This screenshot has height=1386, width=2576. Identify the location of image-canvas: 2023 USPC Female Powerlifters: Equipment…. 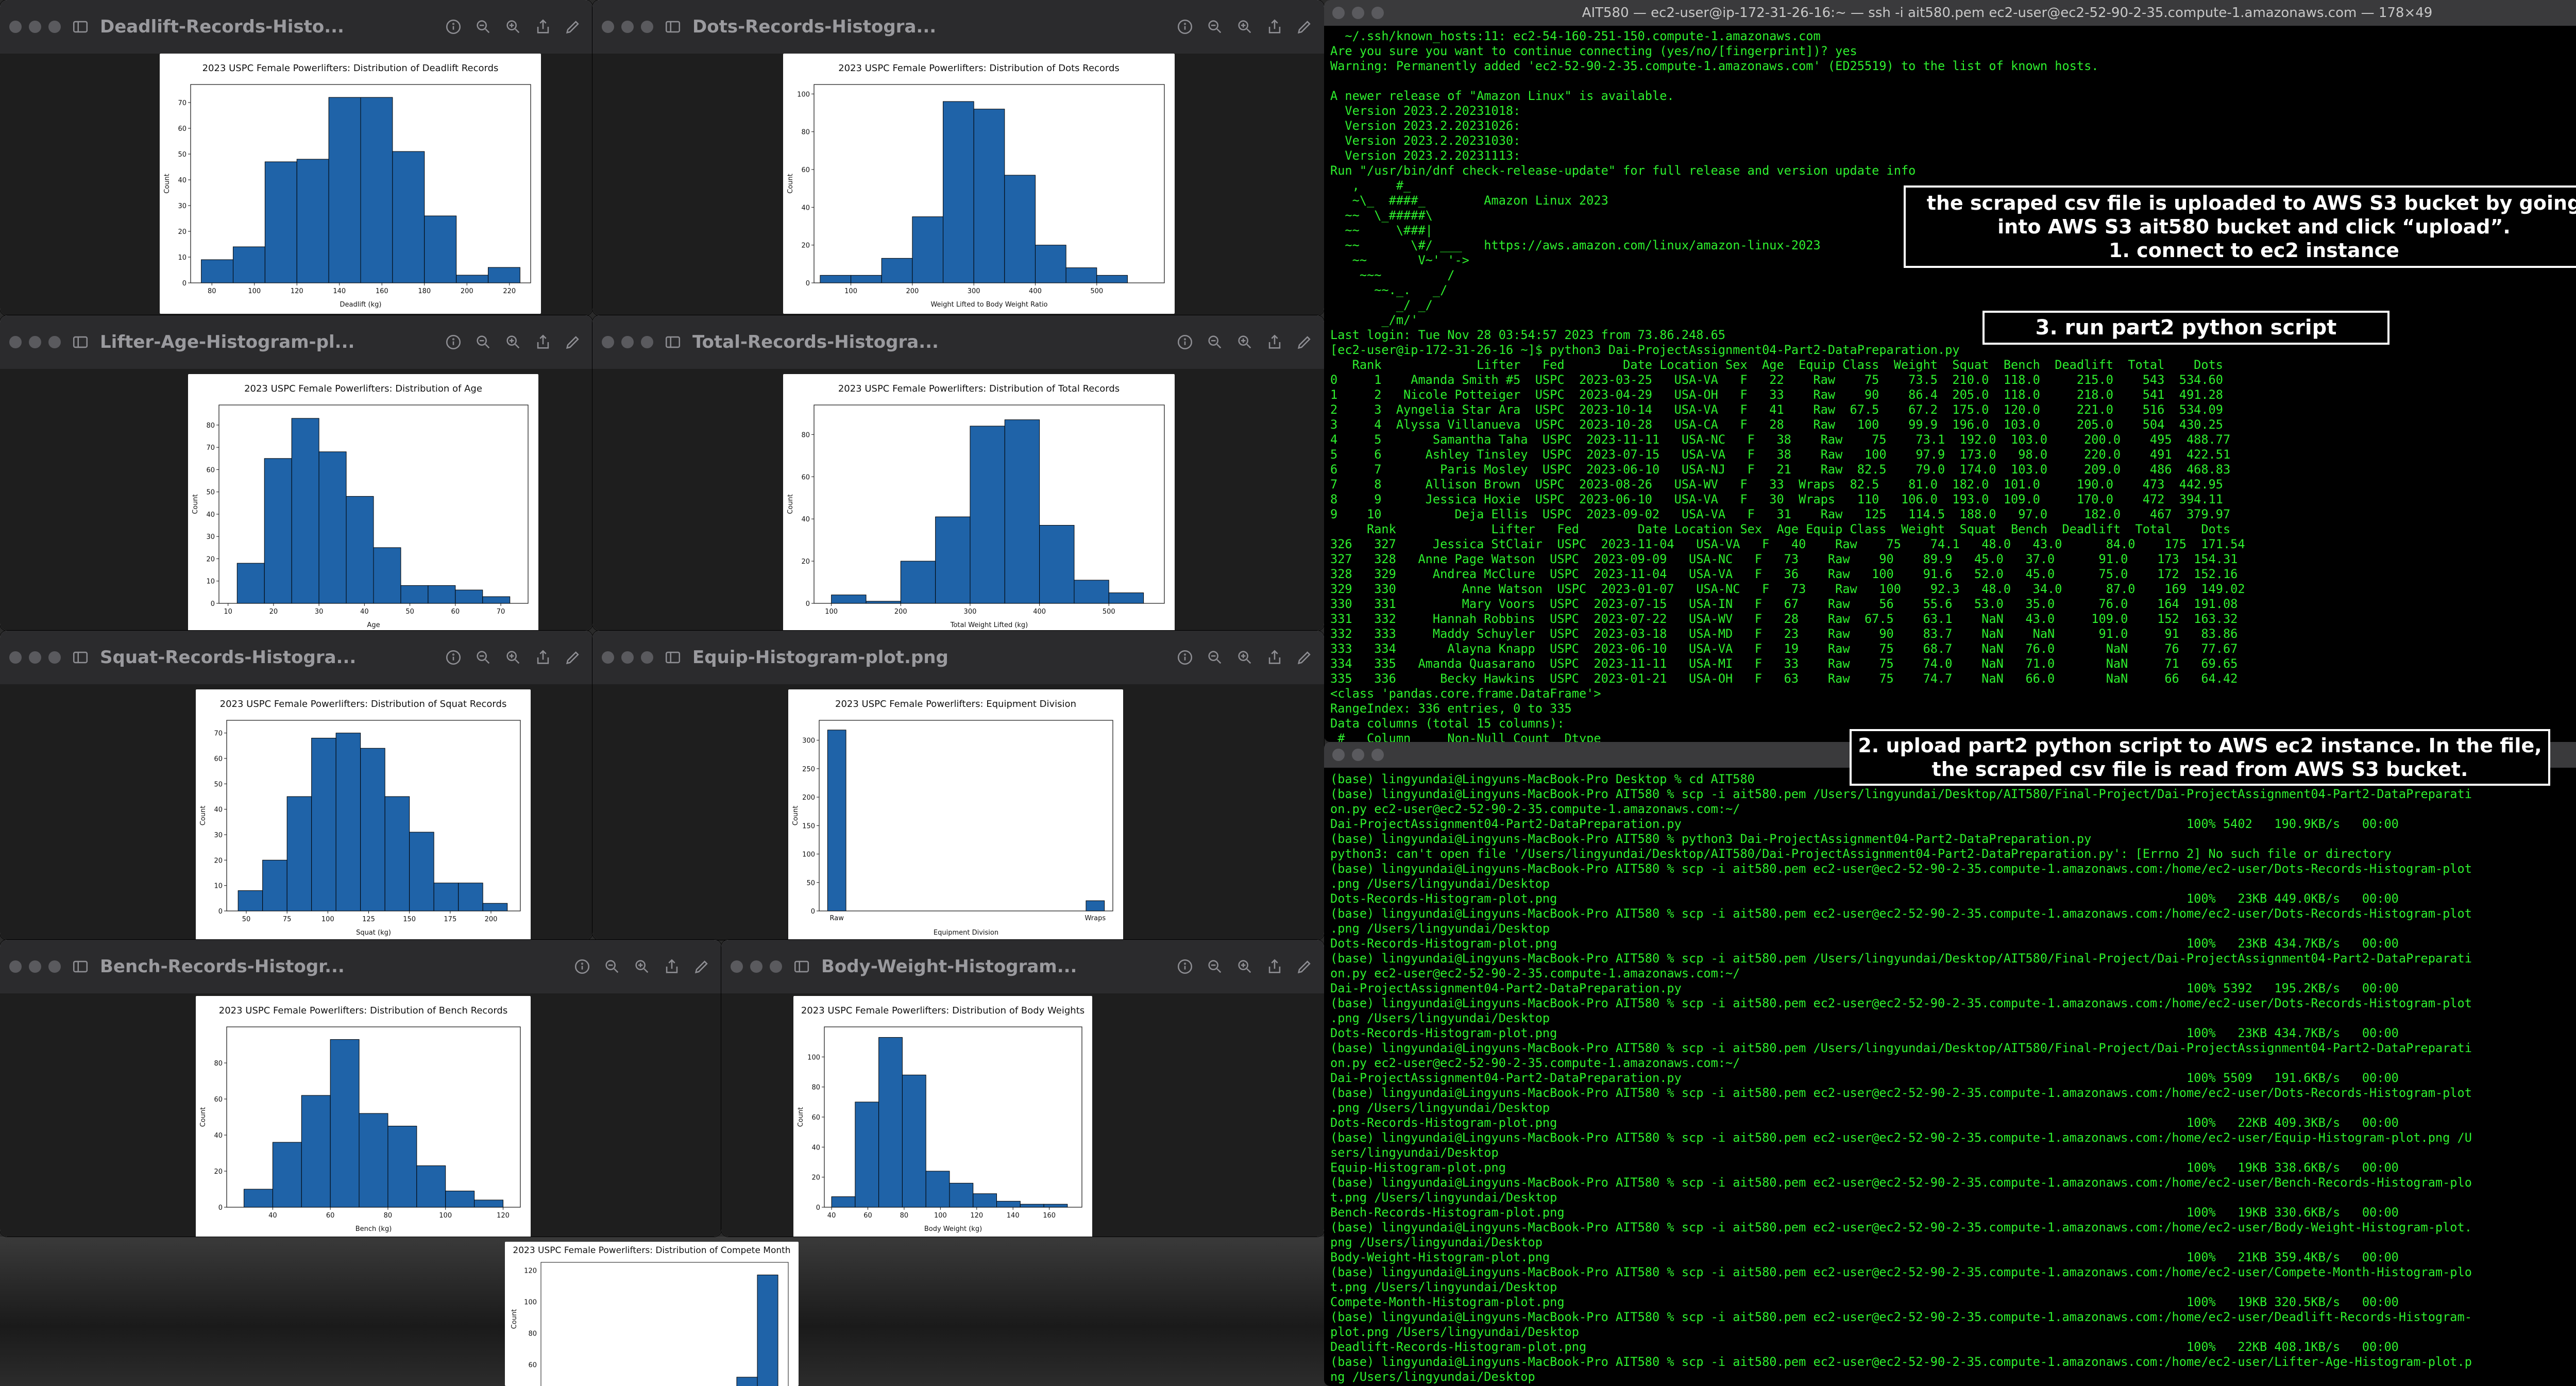
(958, 812).